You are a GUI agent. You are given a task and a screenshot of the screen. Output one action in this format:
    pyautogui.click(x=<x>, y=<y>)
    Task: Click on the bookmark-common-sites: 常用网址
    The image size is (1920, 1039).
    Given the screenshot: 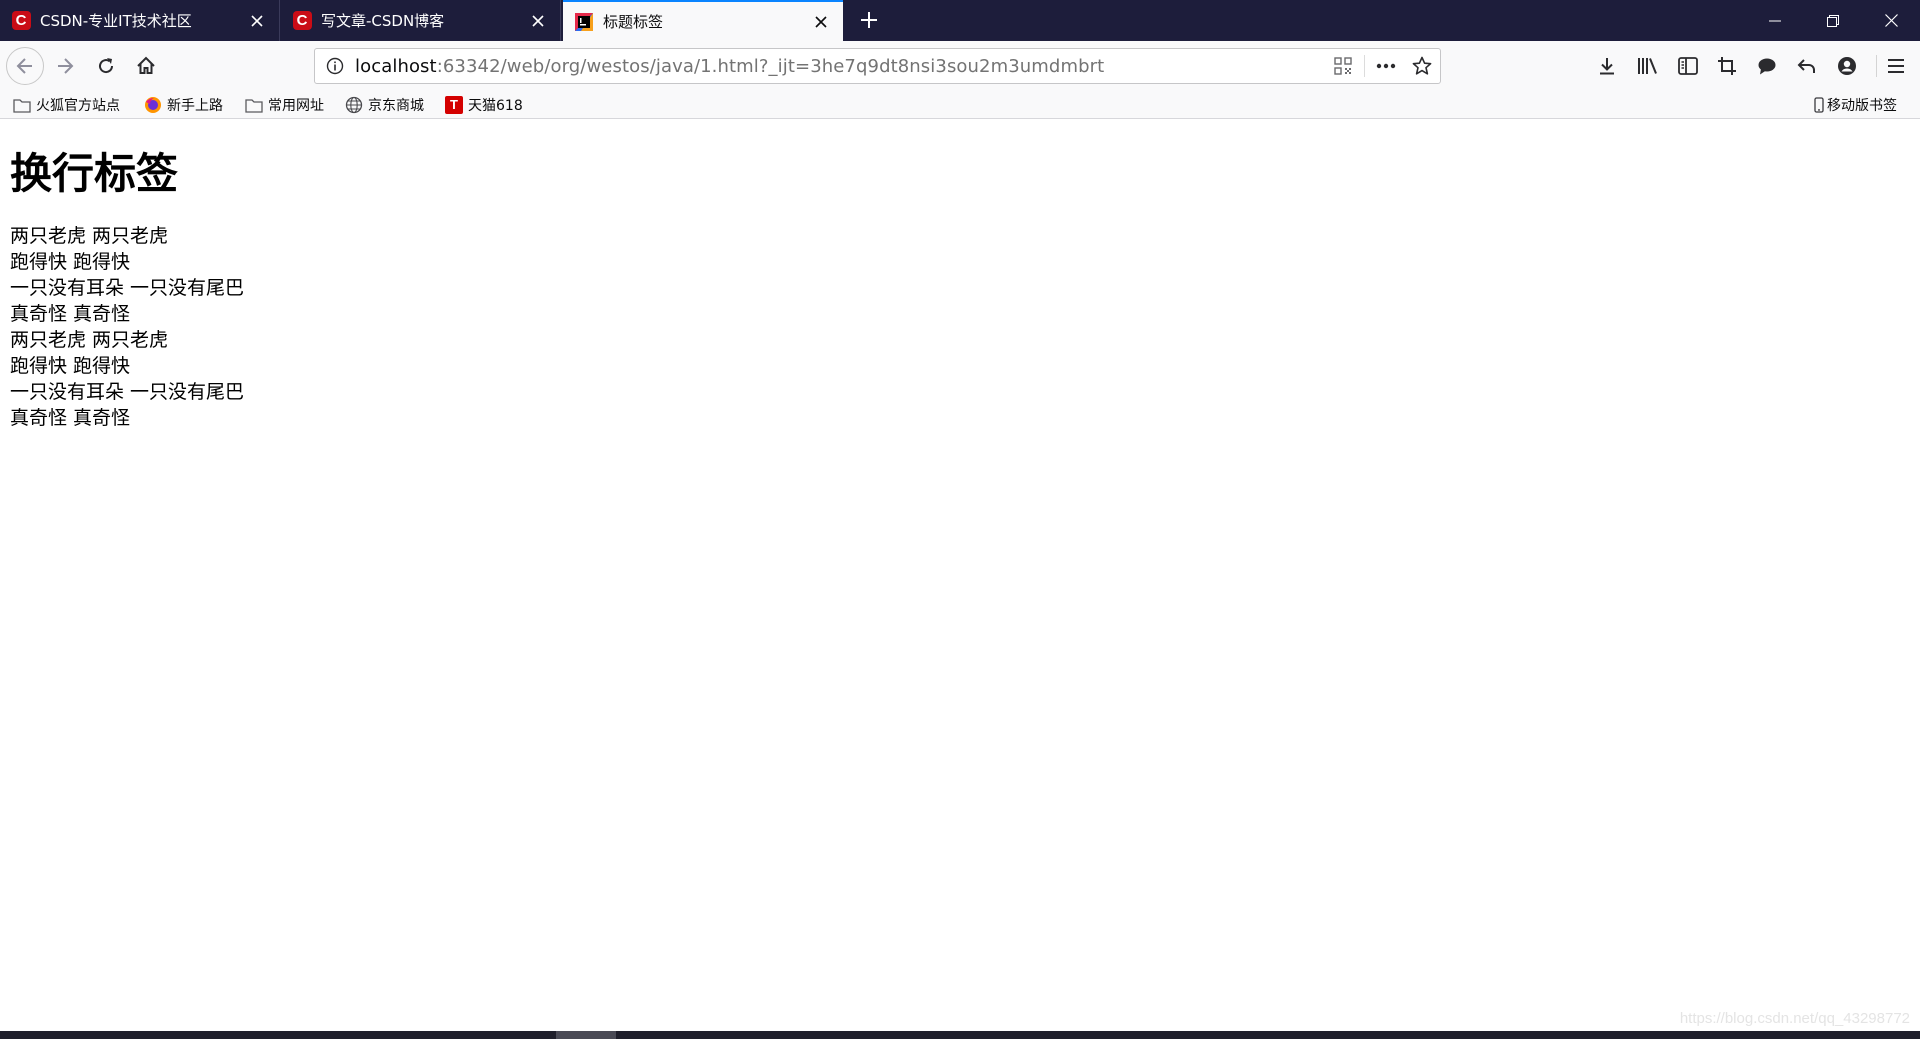 What is the action you would take?
    pyautogui.click(x=284, y=105)
    